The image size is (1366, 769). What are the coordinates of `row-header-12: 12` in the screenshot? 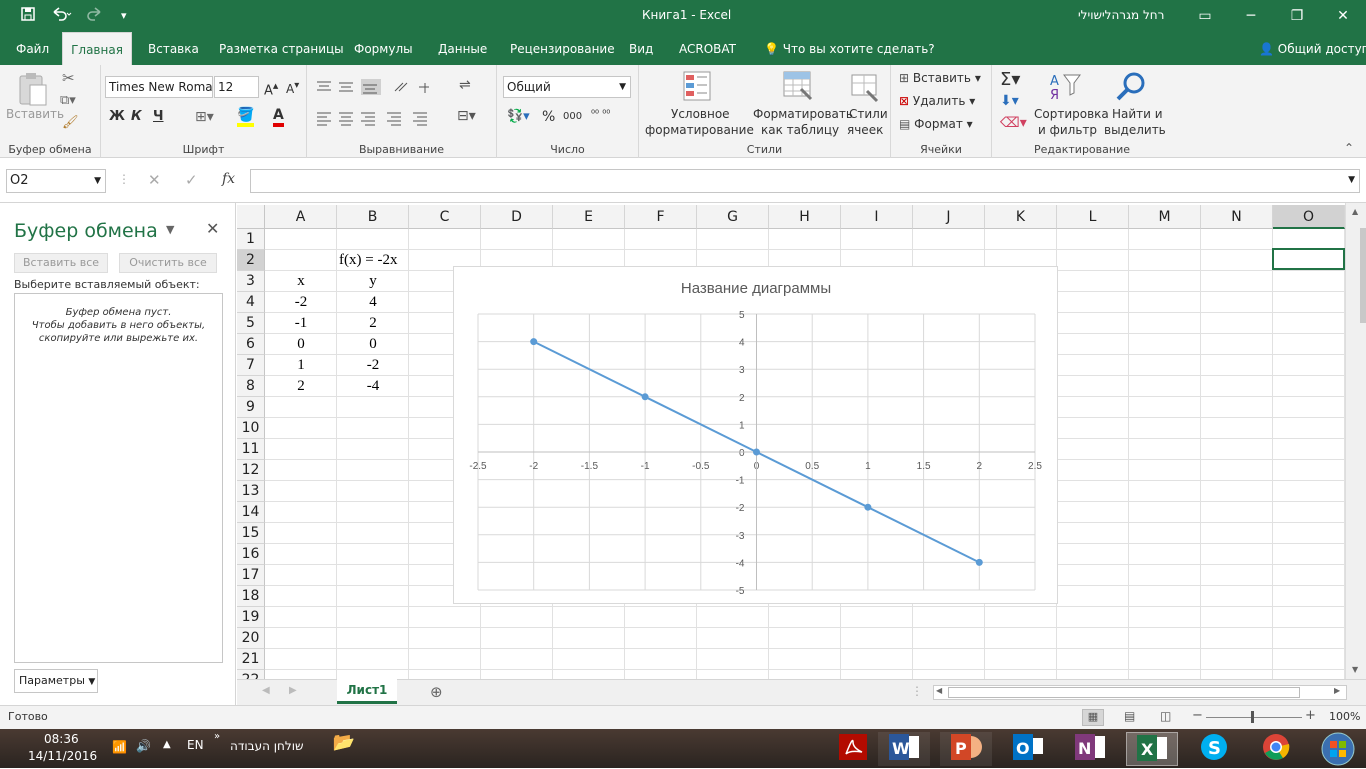 It's located at (251, 470).